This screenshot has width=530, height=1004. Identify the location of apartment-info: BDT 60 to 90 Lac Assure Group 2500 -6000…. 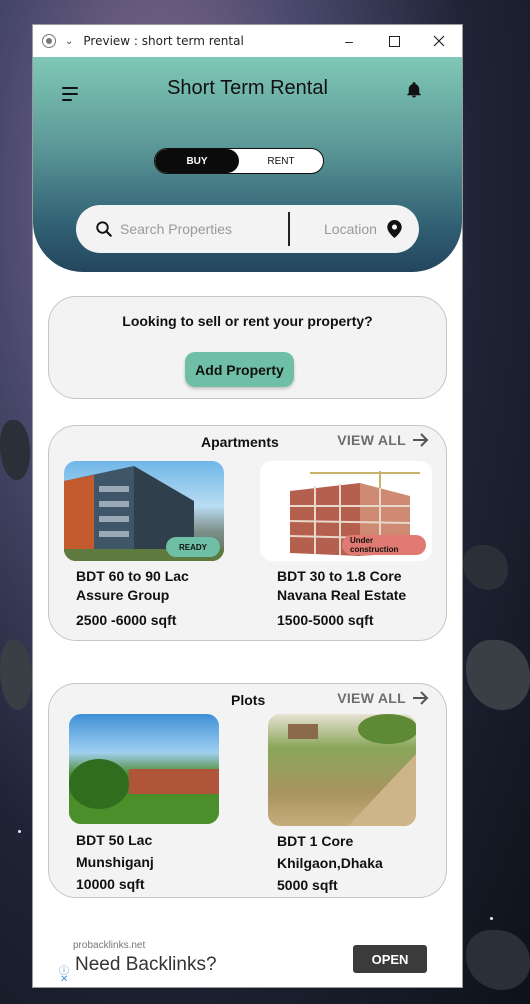
(132, 598).